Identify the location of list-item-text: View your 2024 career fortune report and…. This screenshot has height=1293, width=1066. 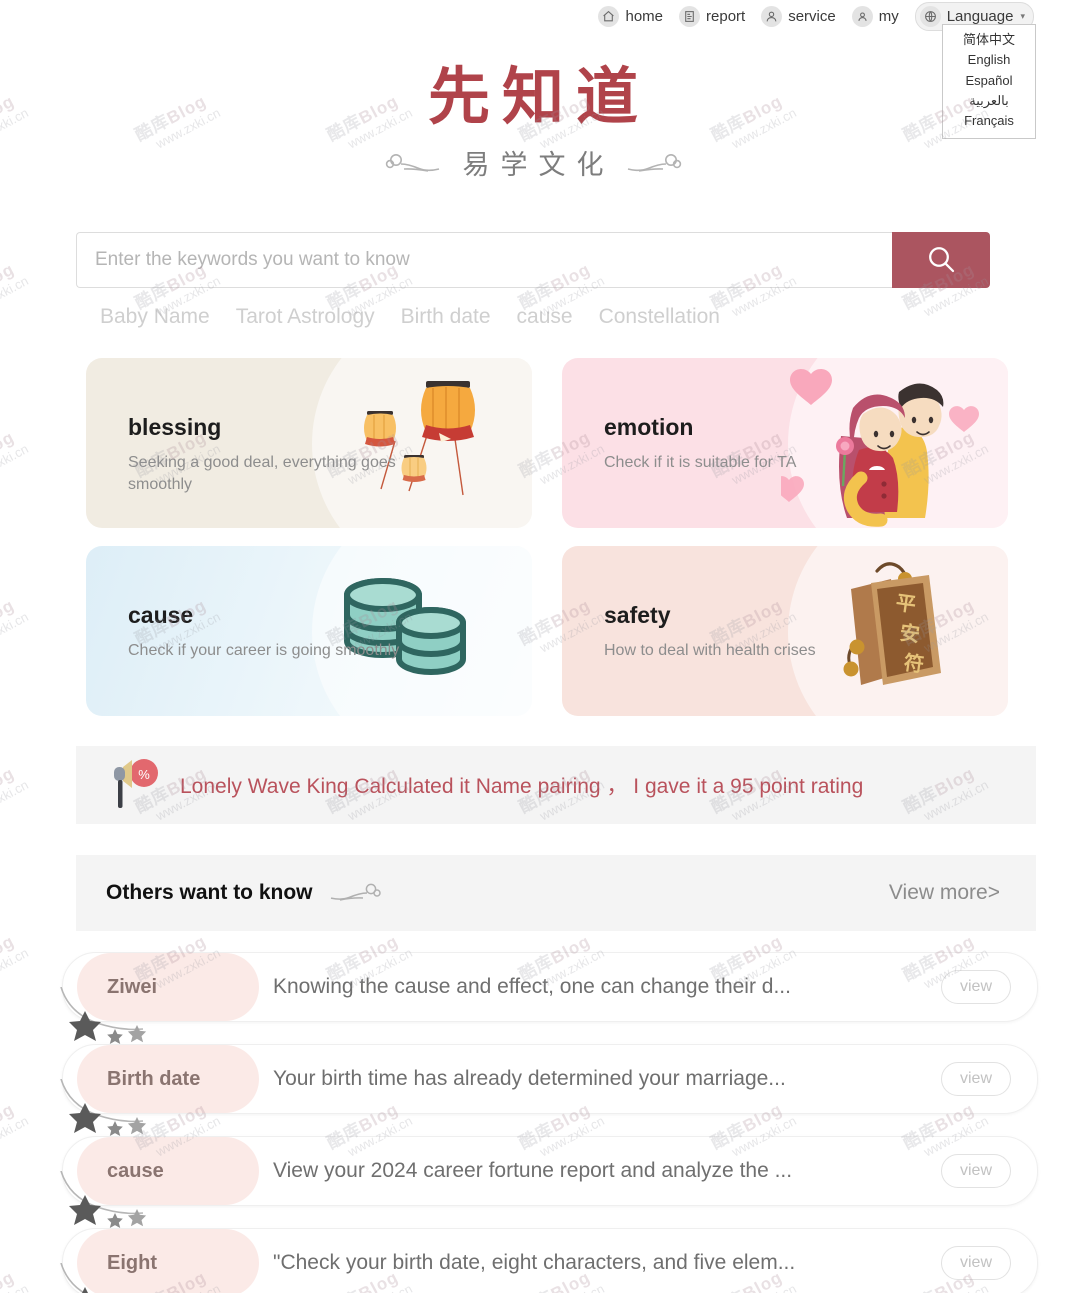
(533, 1170).